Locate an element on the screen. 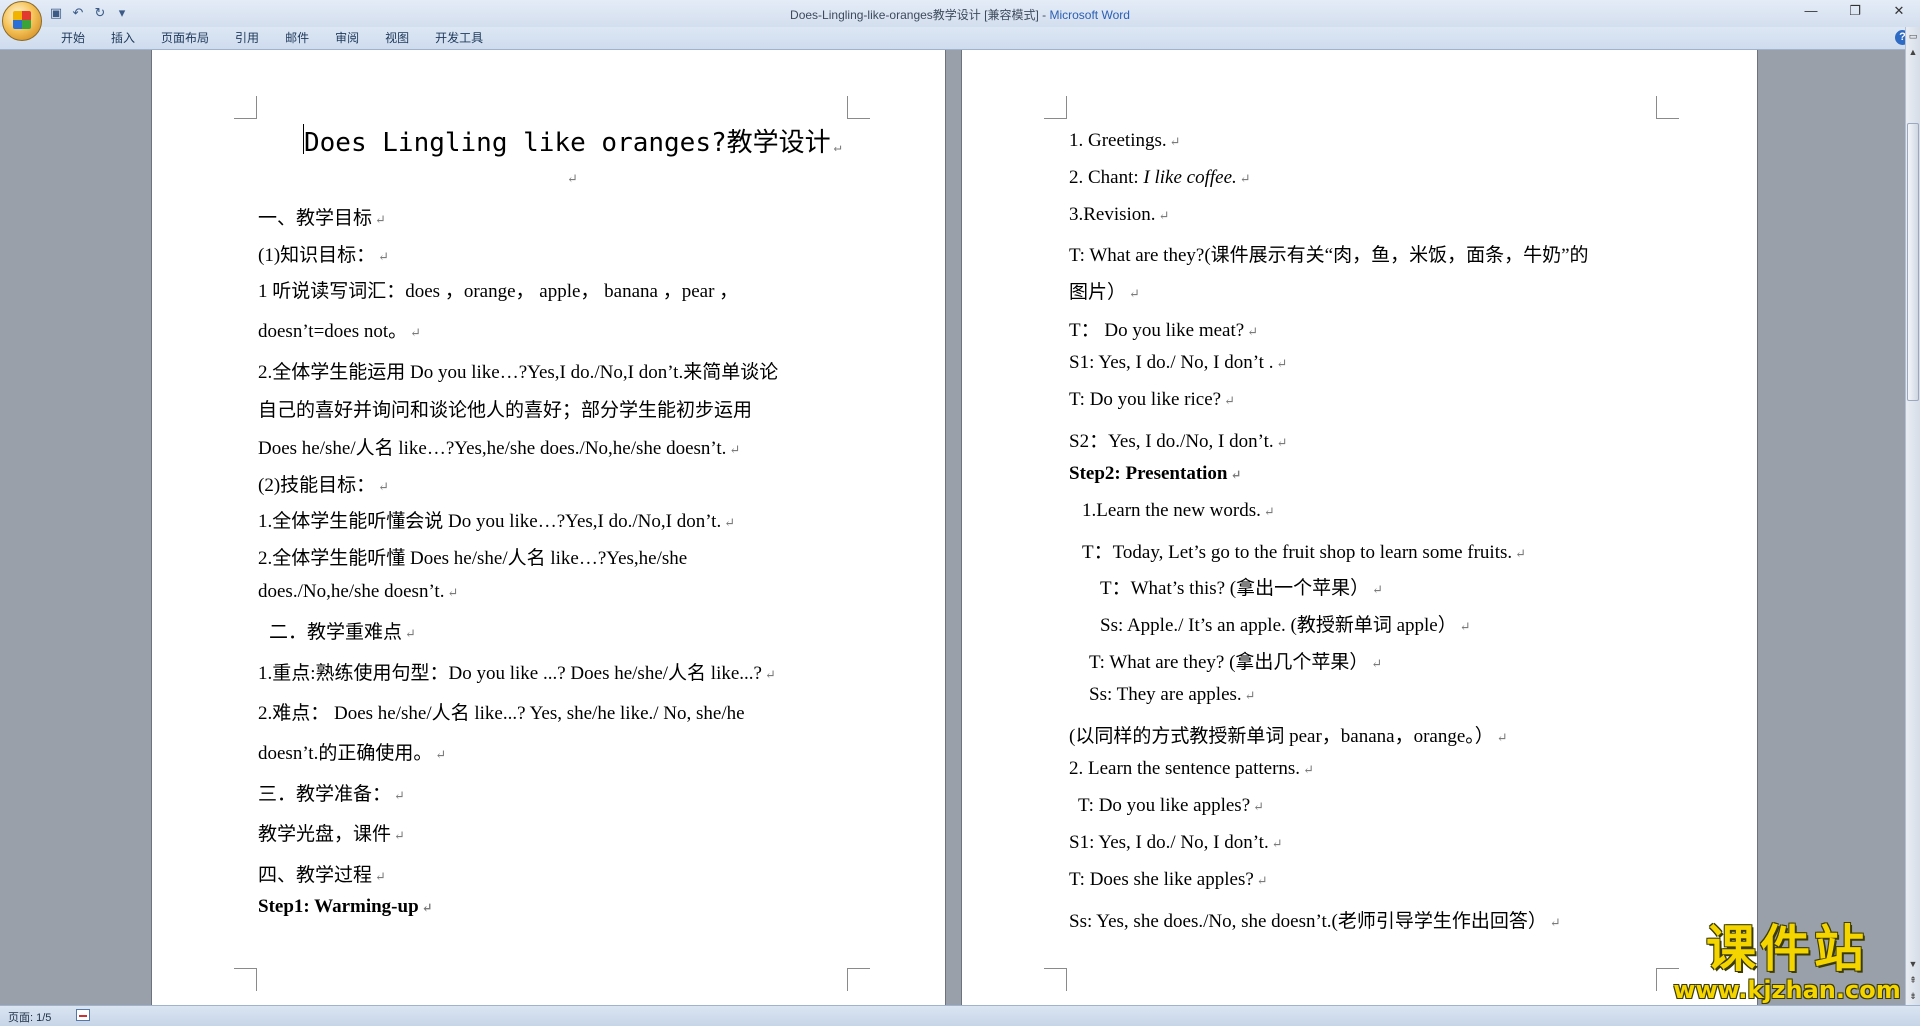 The image size is (1920, 1026). scroll-up-icon: ▲ is located at coordinates (1913, 52).